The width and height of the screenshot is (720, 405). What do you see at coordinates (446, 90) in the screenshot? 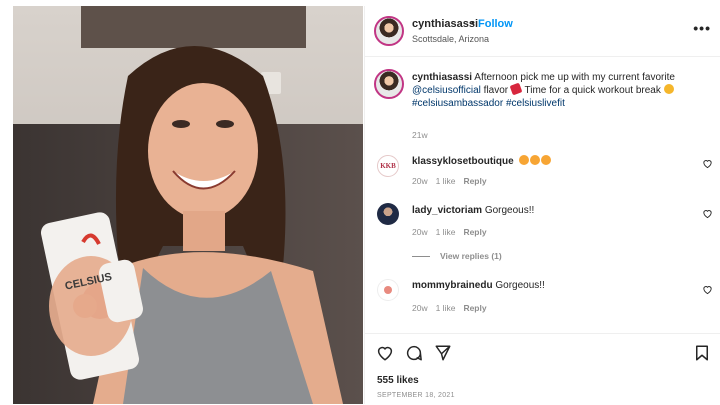
I see `mention-link: @celsiusofficial` at bounding box center [446, 90].